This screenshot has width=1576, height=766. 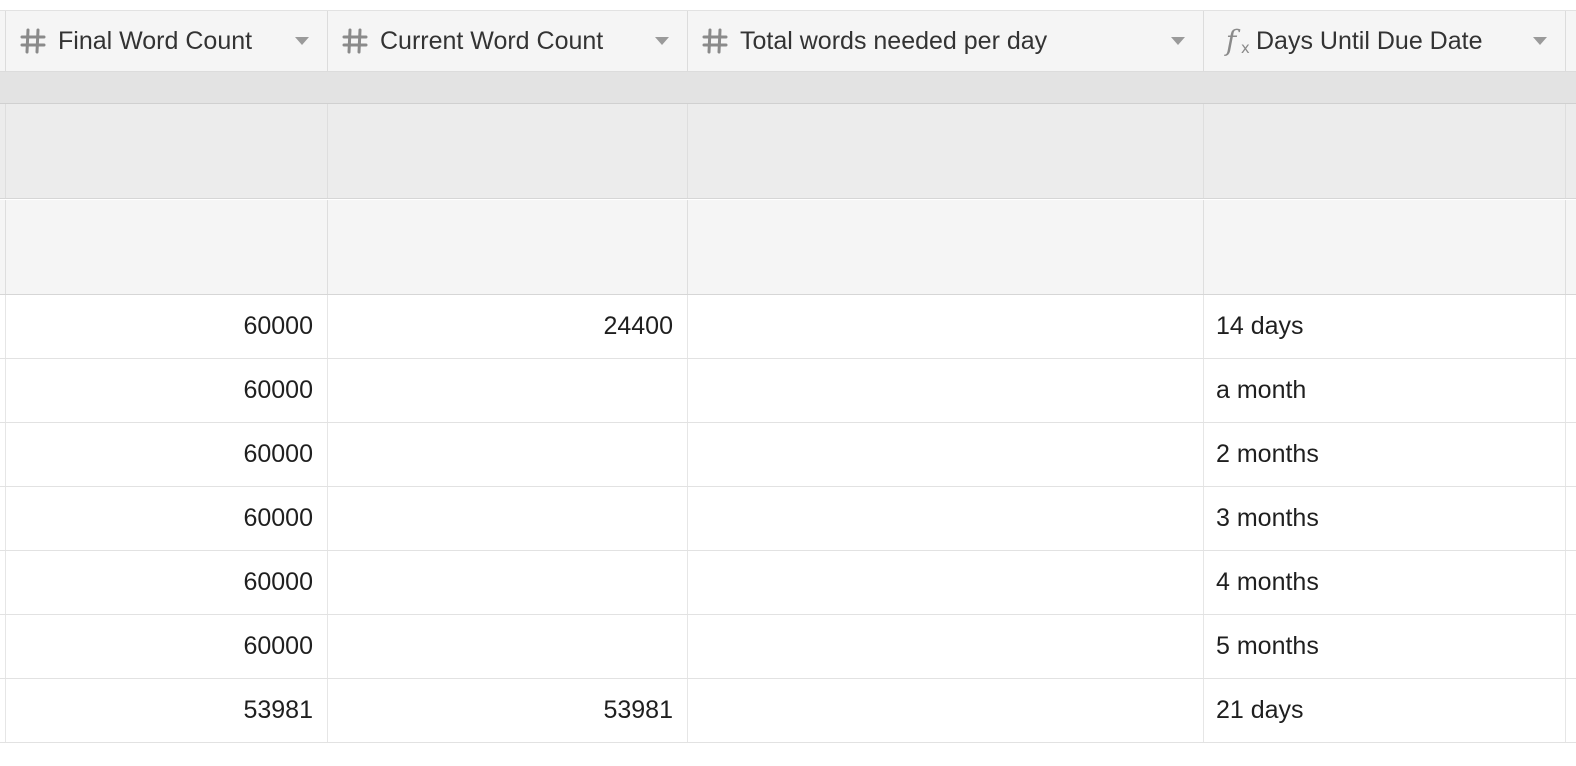 I want to click on column-header-total-words-needed-per-day: Total words needed per day, so click(x=946, y=41).